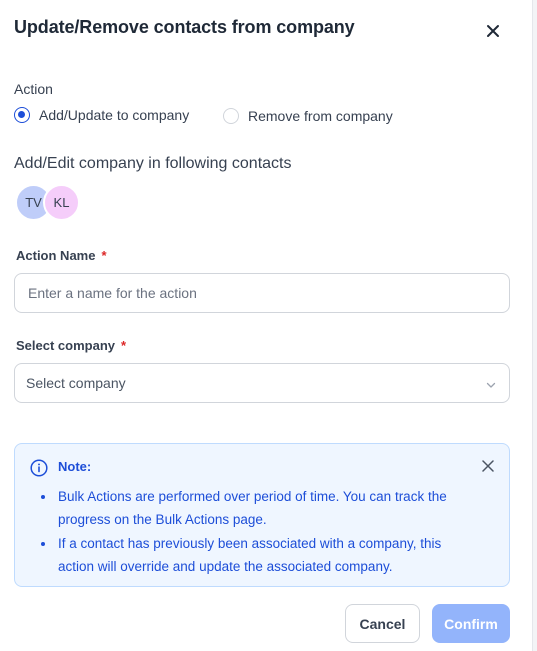  What do you see at coordinates (184, 27) in the screenshot?
I see `modal-title: Update/Remove contacts from company` at bounding box center [184, 27].